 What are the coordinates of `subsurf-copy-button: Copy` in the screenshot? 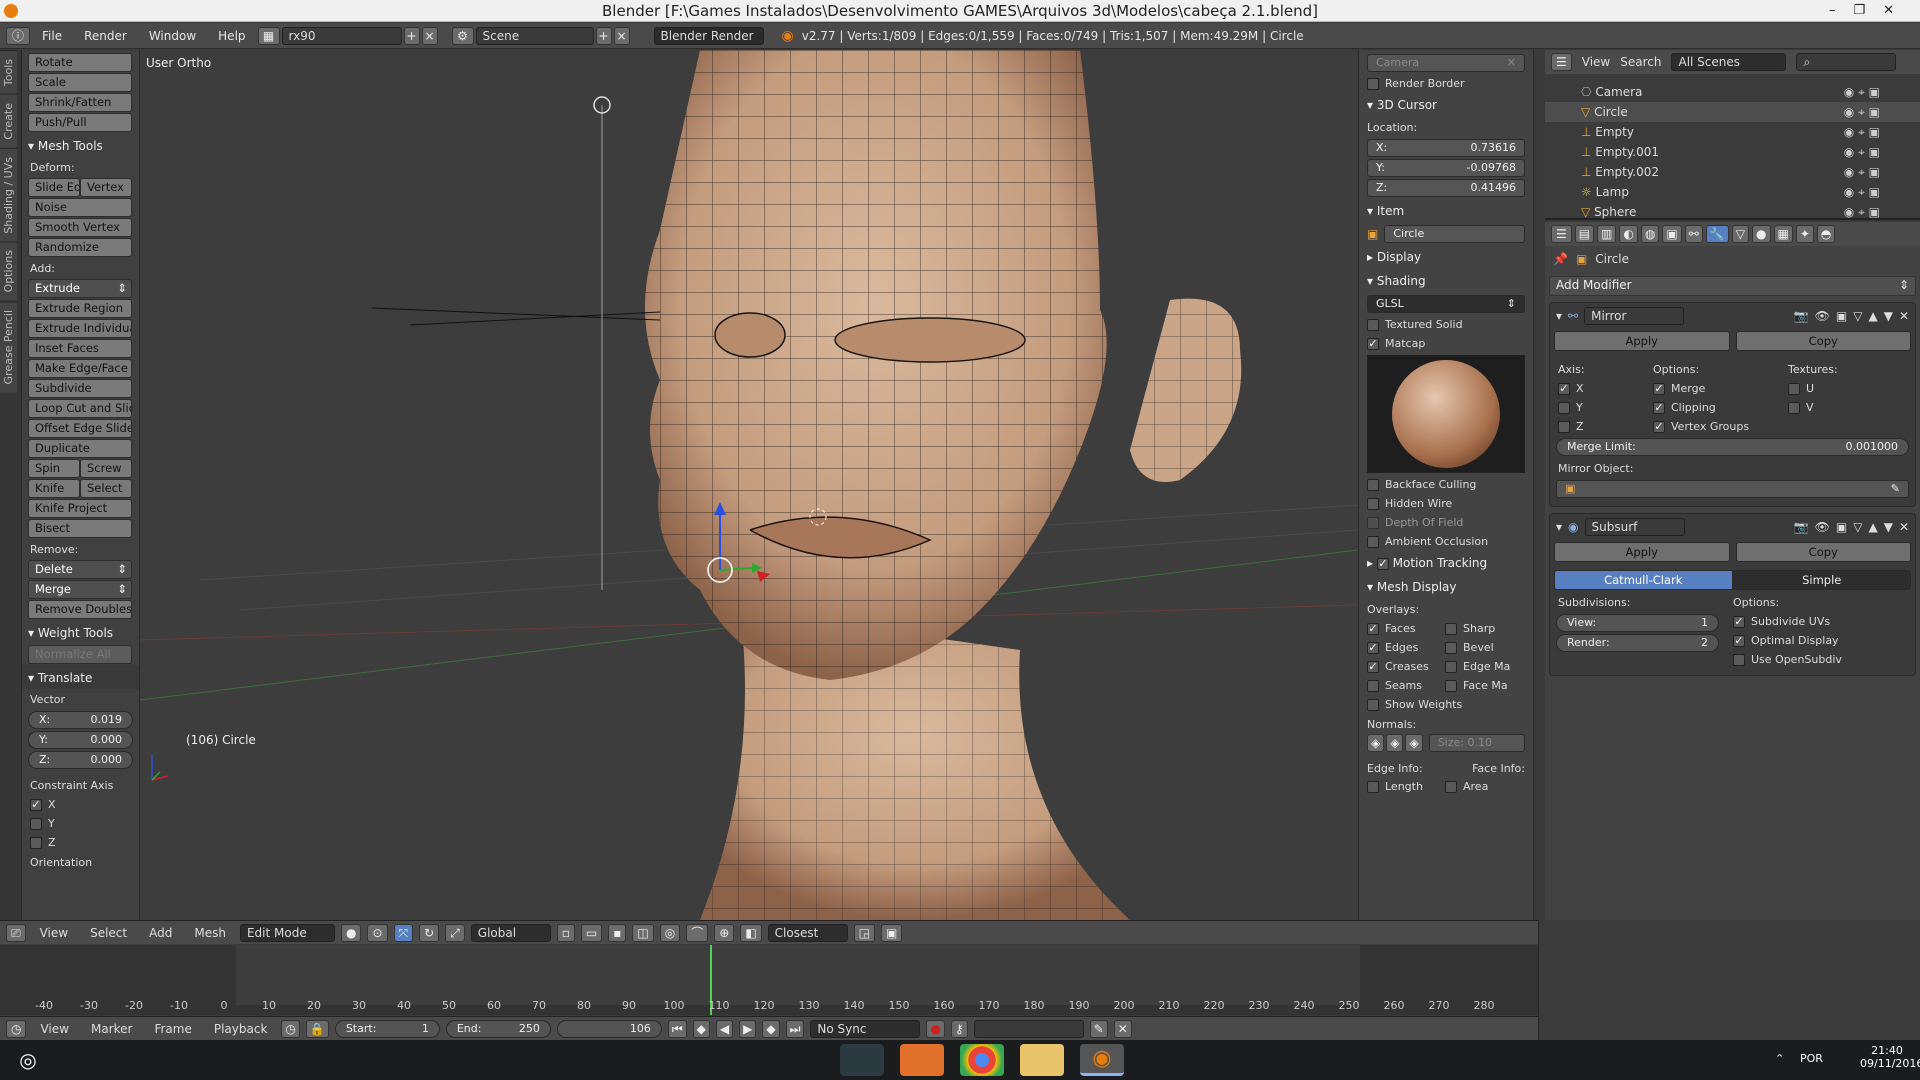 It's located at (1823, 552).